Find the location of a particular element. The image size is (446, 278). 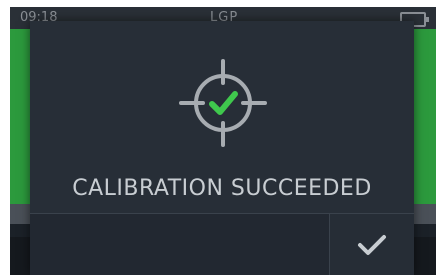

confirm-button is located at coordinates (371, 244).